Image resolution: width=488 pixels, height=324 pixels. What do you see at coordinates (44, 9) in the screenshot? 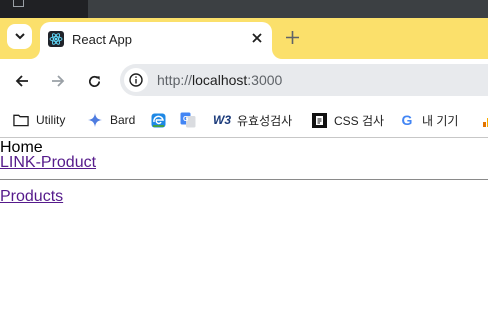
I see `taskbar-tile` at bounding box center [44, 9].